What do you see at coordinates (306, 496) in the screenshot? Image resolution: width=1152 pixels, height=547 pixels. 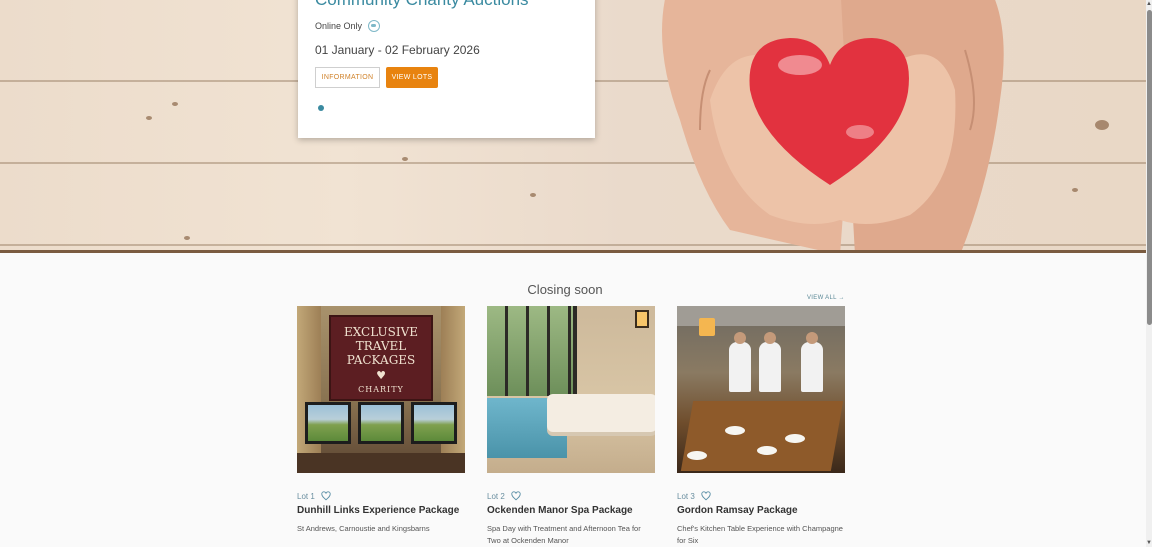 I see `lot-number: Lot 1` at bounding box center [306, 496].